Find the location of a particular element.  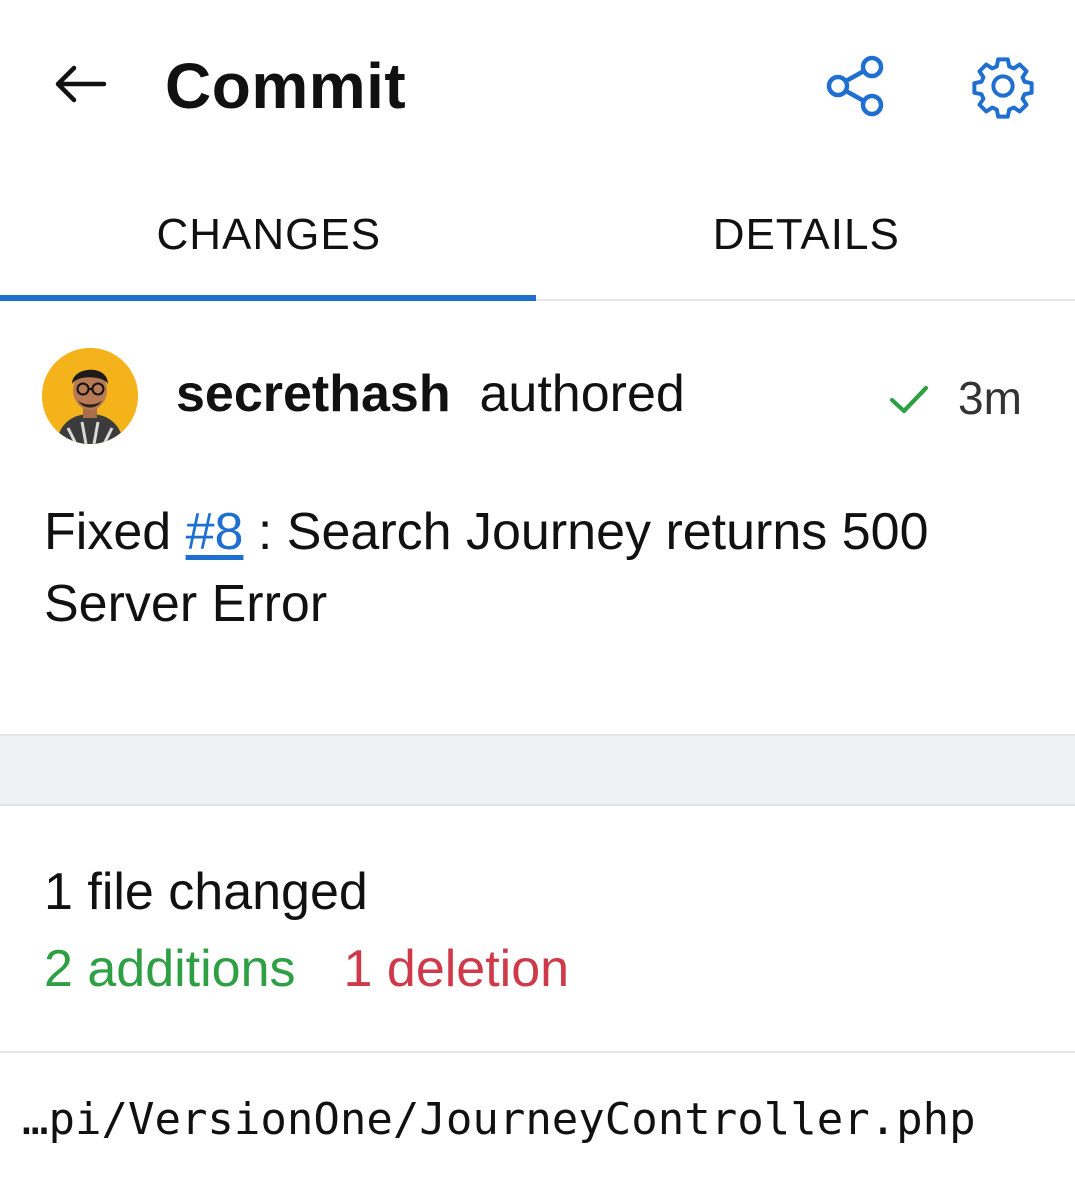

author-name: secrethash is located at coordinates (313, 394).